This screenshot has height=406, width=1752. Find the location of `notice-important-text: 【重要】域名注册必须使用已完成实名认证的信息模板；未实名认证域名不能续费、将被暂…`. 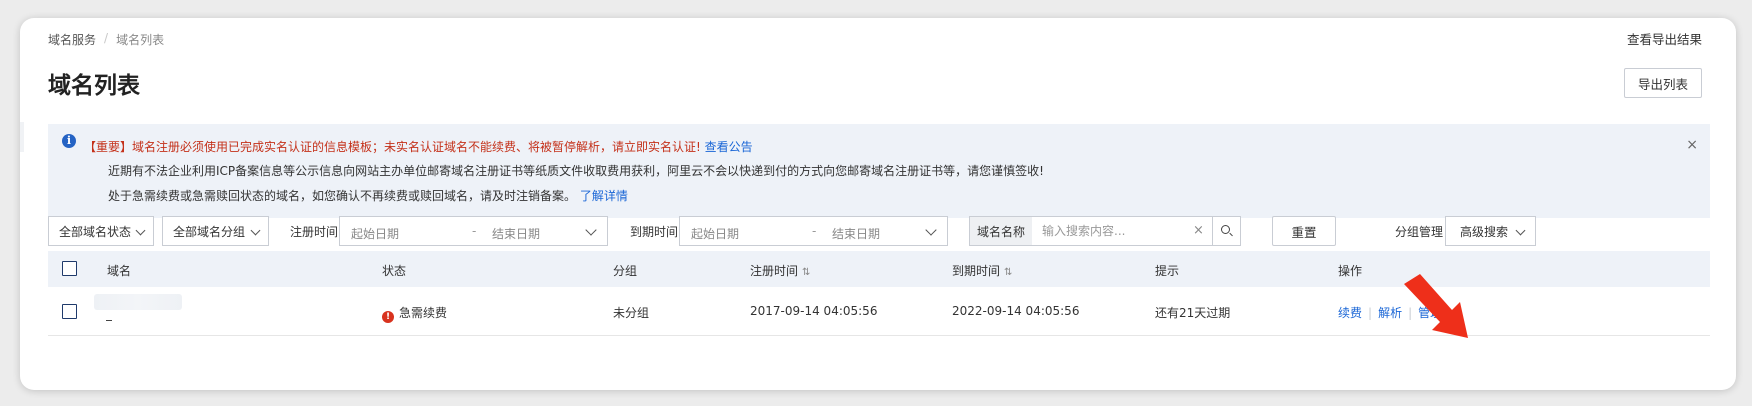

notice-important-text: 【重要】域名注册必须使用已完成实名认证的信息模板；未实名认证域名不能续费、将被暂… is located at coordinates (392, 147).